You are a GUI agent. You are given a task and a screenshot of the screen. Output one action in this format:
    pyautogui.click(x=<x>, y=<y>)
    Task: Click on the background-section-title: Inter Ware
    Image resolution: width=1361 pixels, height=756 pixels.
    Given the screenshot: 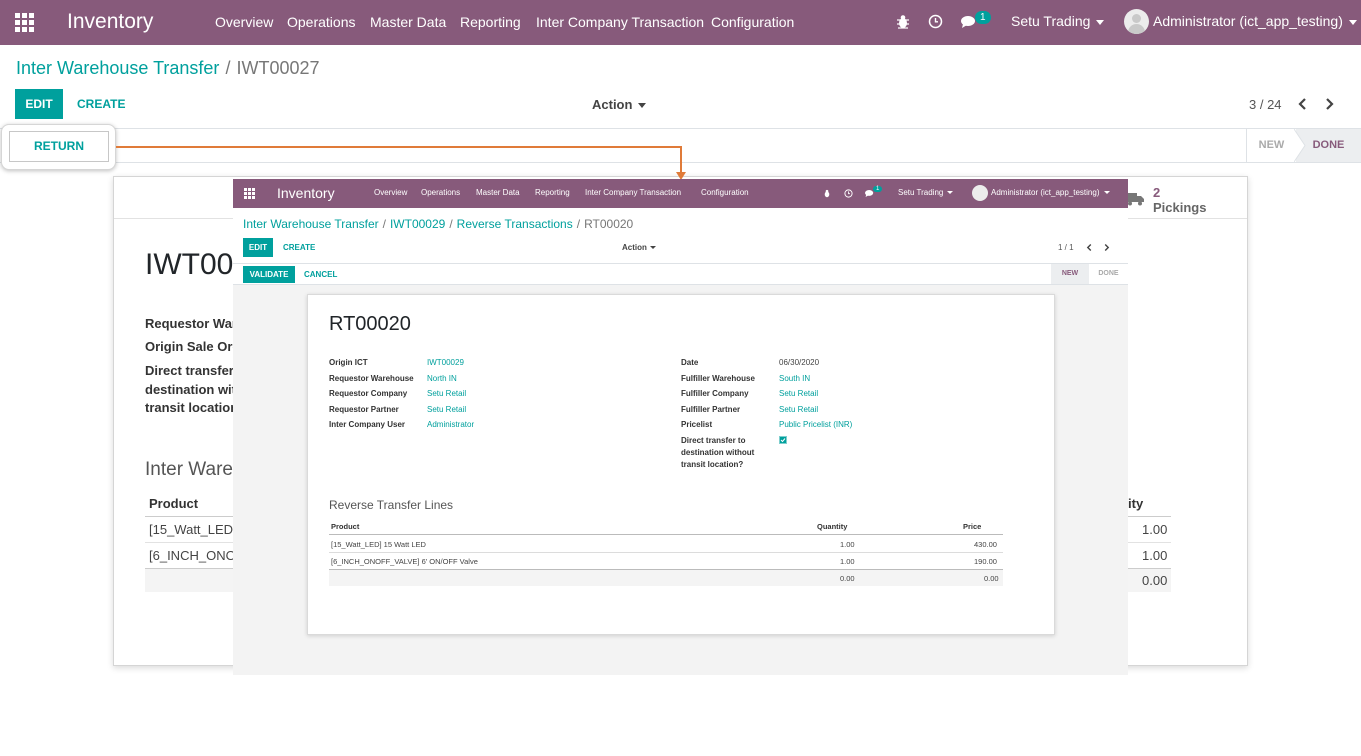 What is the action you would take?
    pyautogui.click(x=189, y=469)
    